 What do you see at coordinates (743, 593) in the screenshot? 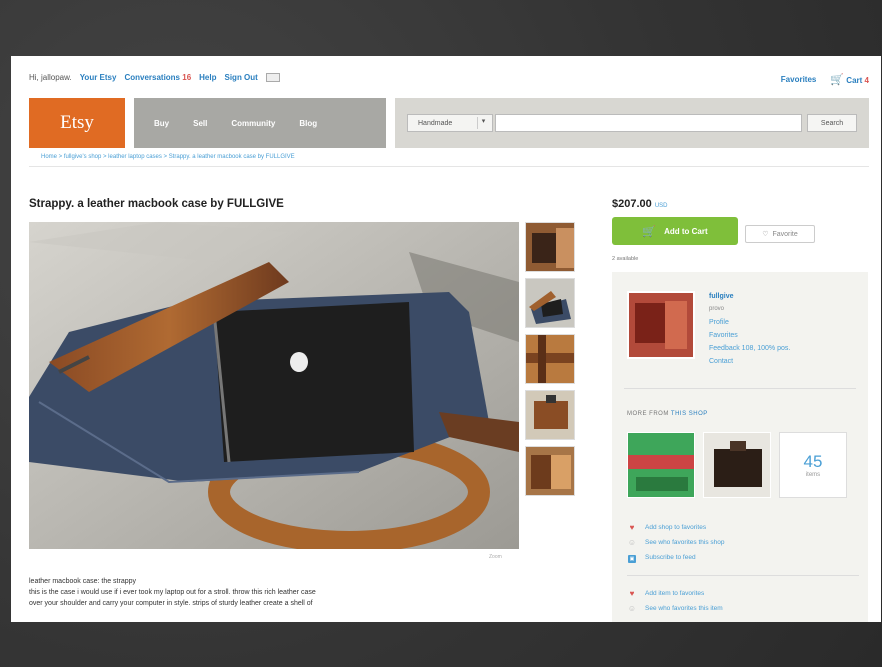
I see `add-item-to-favorites: ♥ Add item to favorites` at bounding box center [743, 593].